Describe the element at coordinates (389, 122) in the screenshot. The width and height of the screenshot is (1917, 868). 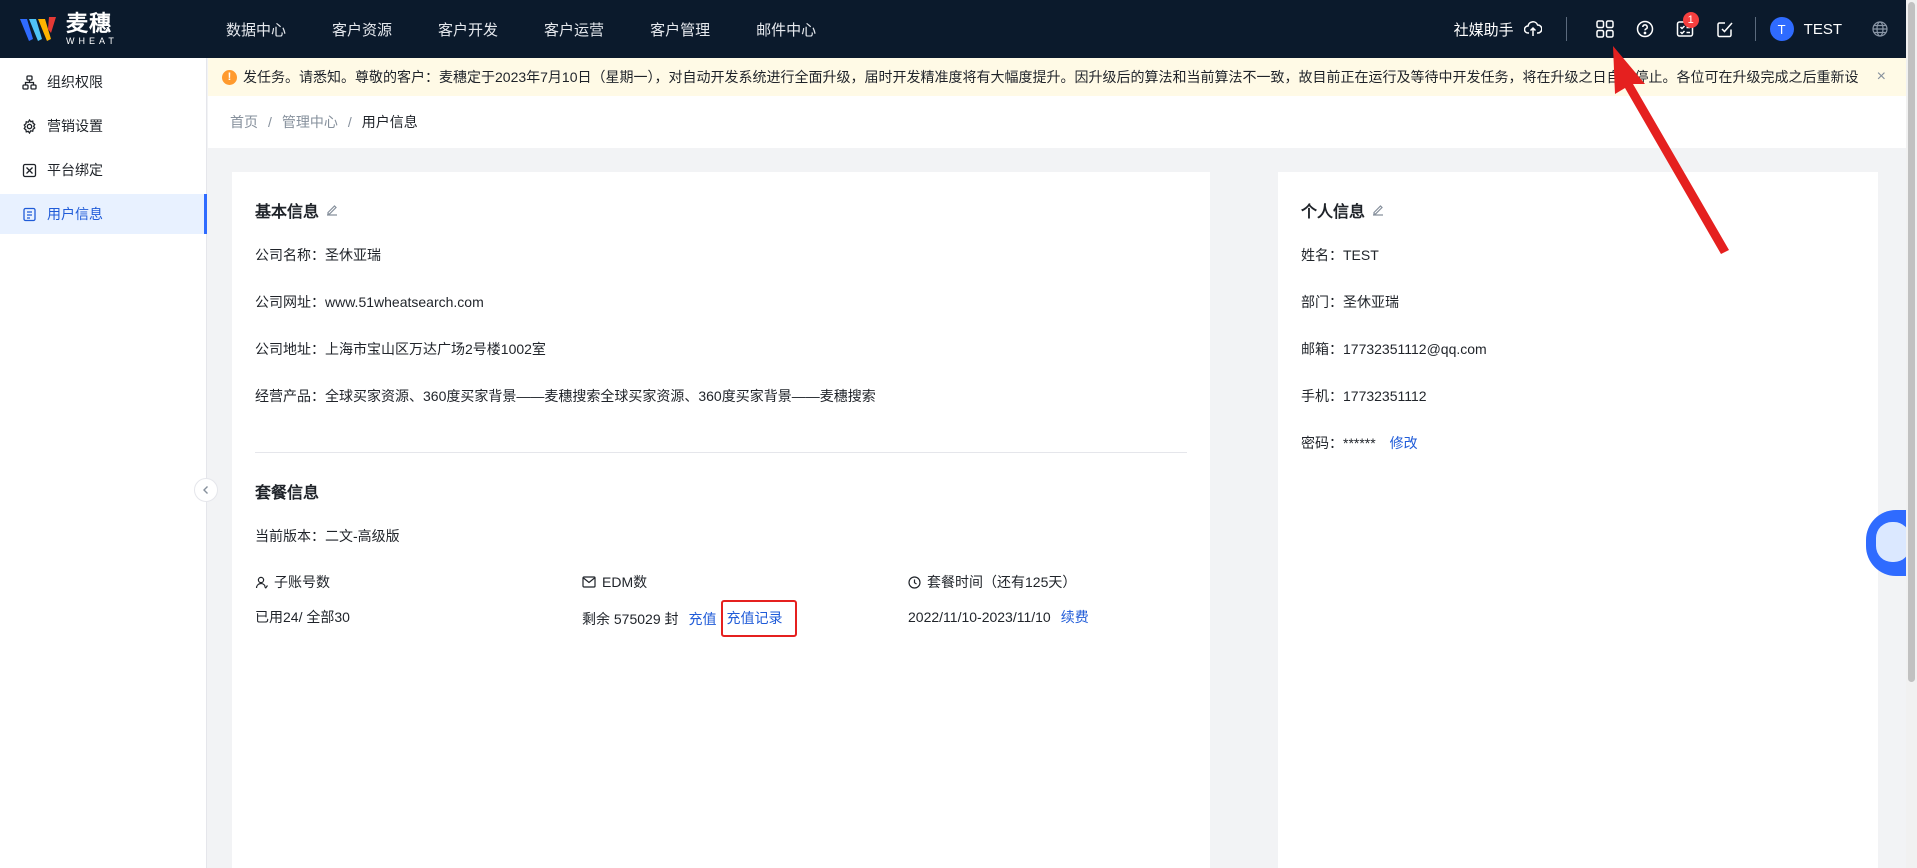
I see `breadcrumb-current: 用户信息` at that location.